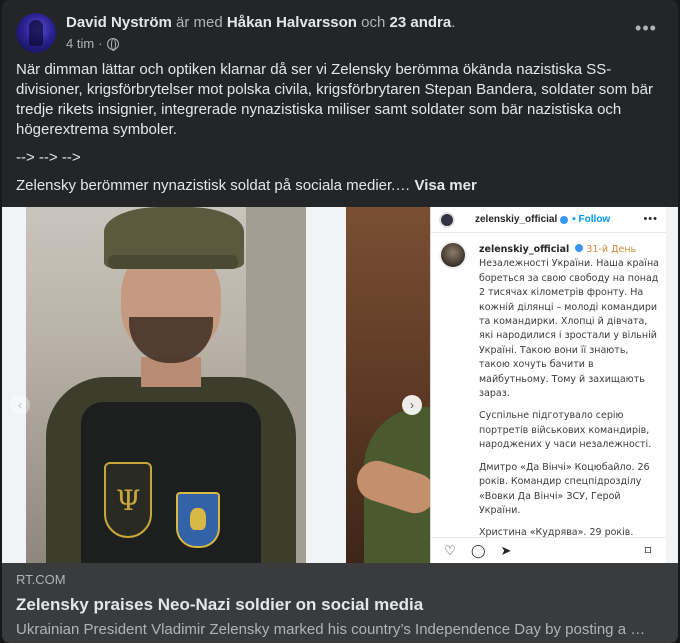 The height and width of the screenshot is (643, 680). What do you see at coordinates (198, 520) in the screenshot?
I see `lion-patch` at bounding box center [198, 520].